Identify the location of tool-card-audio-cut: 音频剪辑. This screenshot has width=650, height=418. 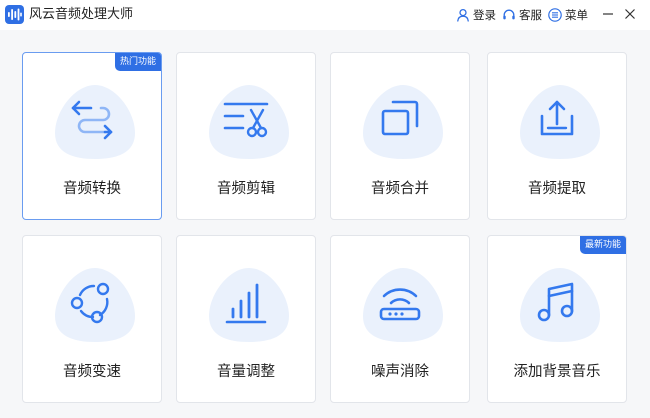
(246, 136).